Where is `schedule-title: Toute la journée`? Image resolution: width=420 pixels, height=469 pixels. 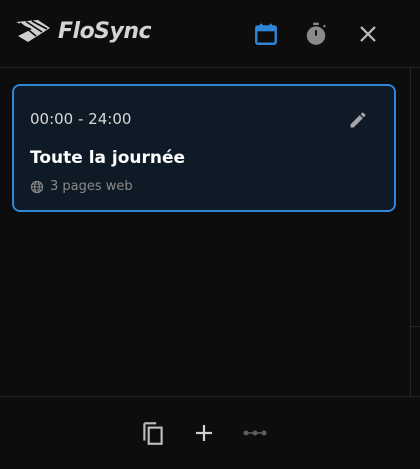
schedule-title: Toute la journée is located at coordinates (108, 158).